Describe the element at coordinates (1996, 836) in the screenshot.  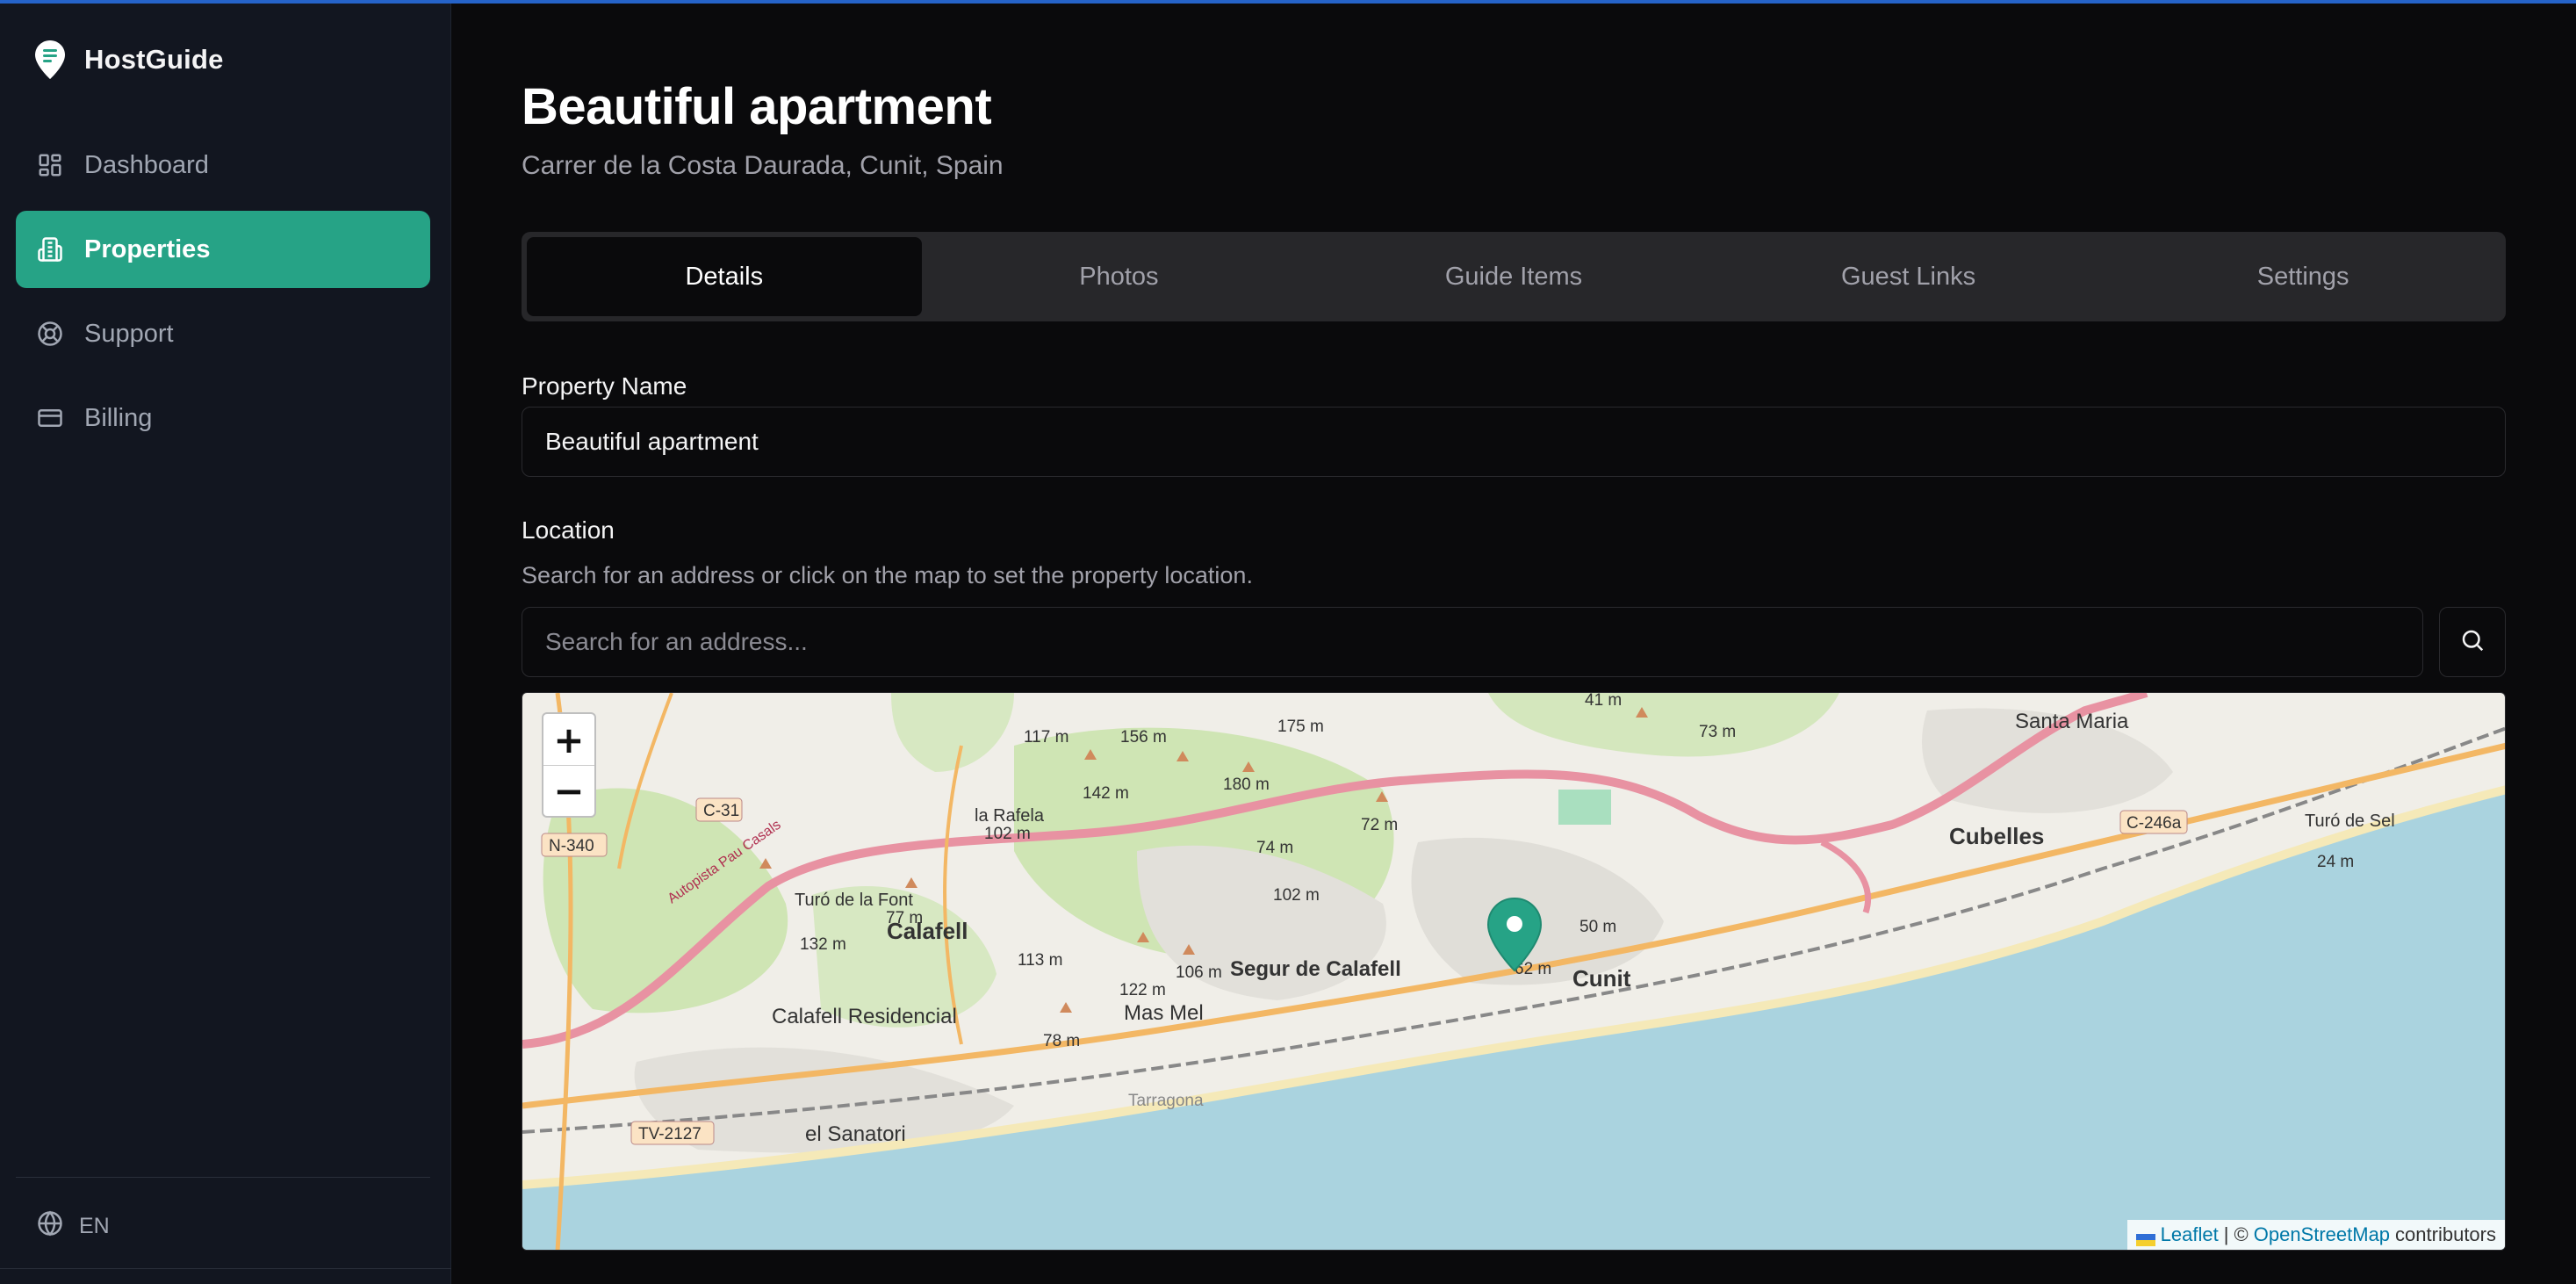
I see `map-label-cubelles: Cubelles` at that location.